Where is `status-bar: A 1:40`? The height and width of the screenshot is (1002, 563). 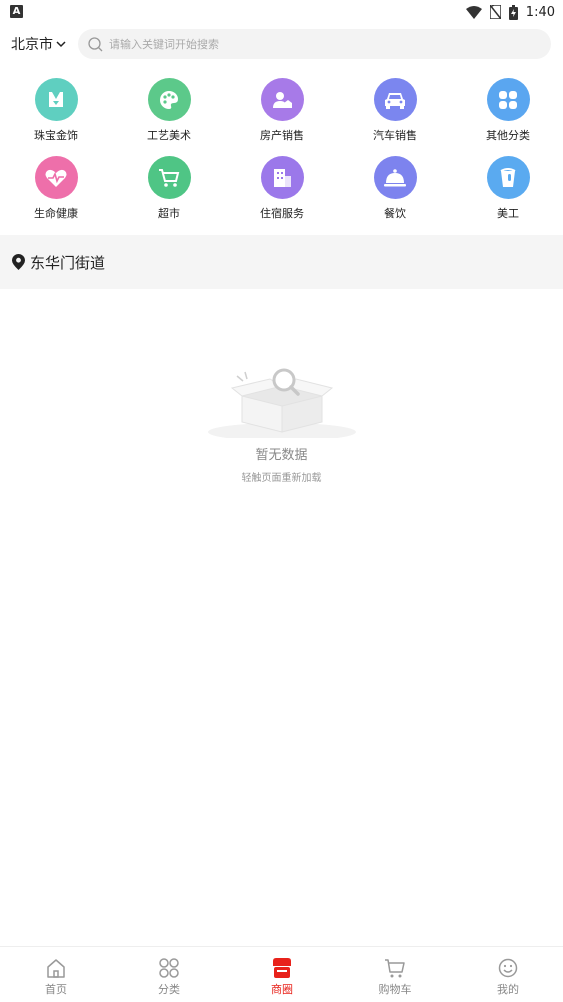 status-bar: A 1:40 is located at coordinates (281, 12).